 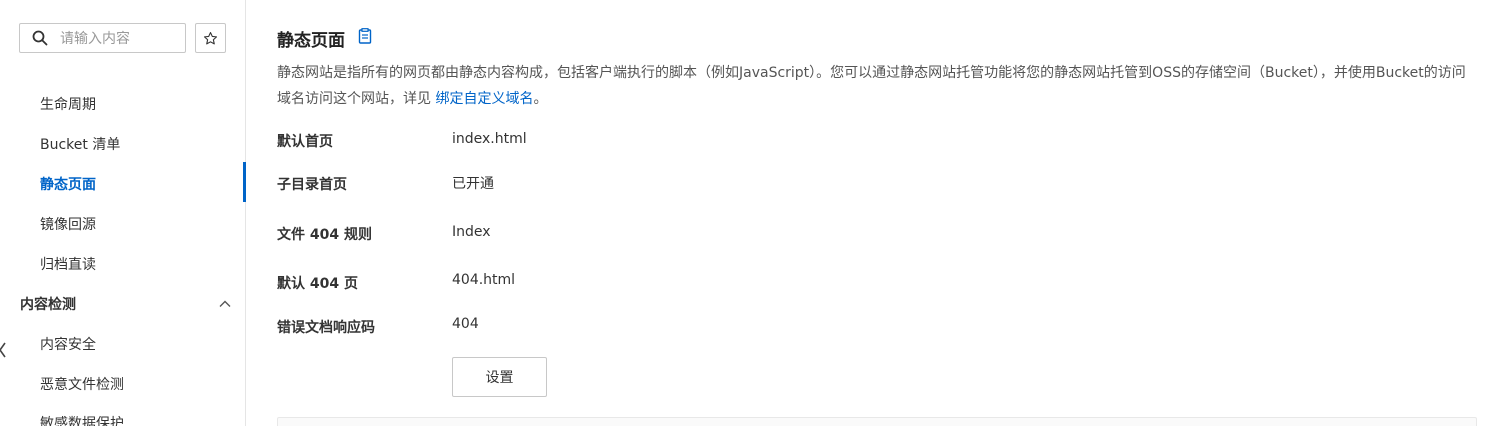 I want to click on sidebar-item-static-page: 静态页面, so click(x=68, y=184).